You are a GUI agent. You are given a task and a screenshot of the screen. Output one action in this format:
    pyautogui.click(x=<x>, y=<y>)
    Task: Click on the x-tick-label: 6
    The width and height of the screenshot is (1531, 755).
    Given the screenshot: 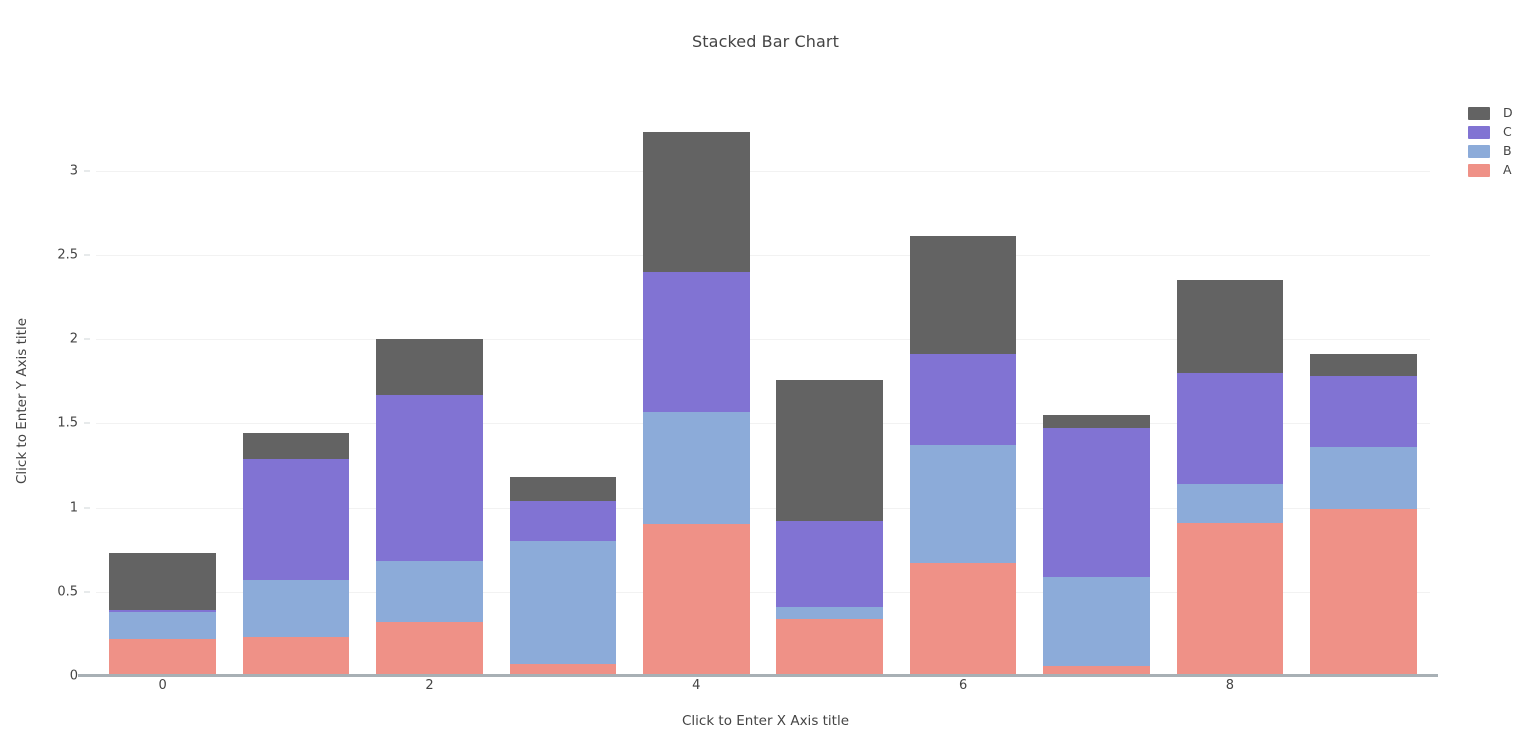 What is the action you would take?
    pyautogui.click(x=963, y=685)
    